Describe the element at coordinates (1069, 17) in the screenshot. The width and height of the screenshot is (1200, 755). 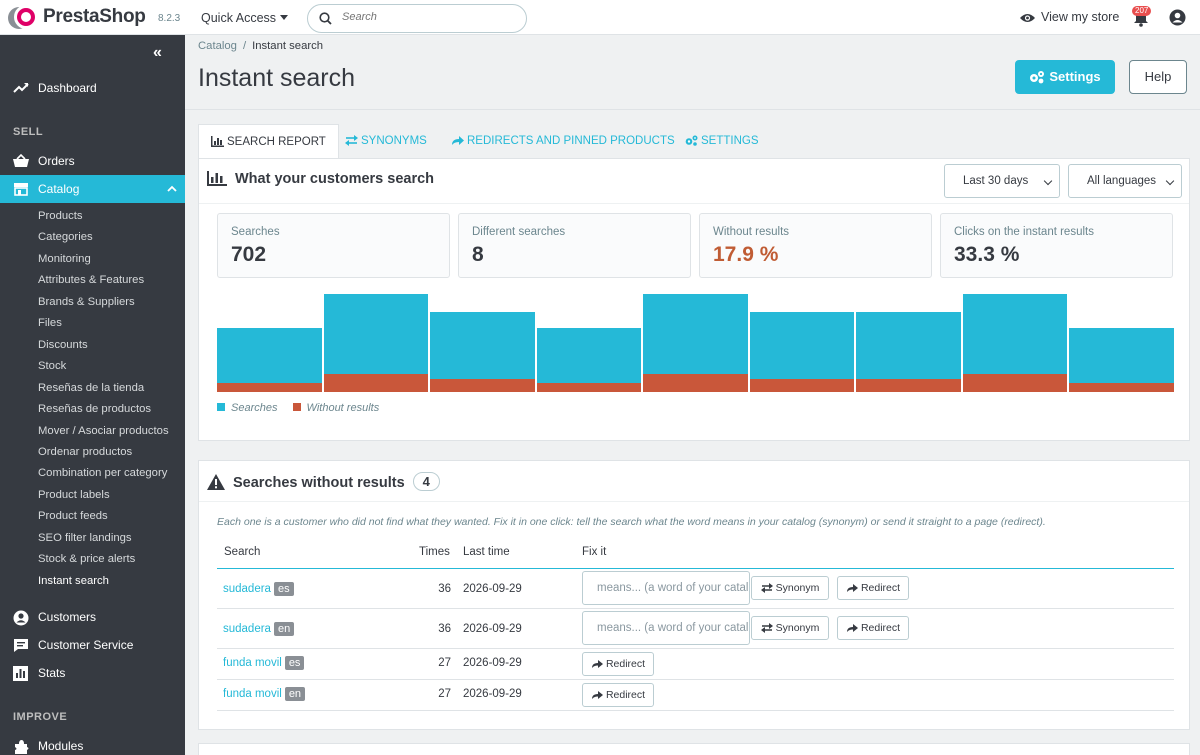
I see `view-store-link: View my store` at that location.